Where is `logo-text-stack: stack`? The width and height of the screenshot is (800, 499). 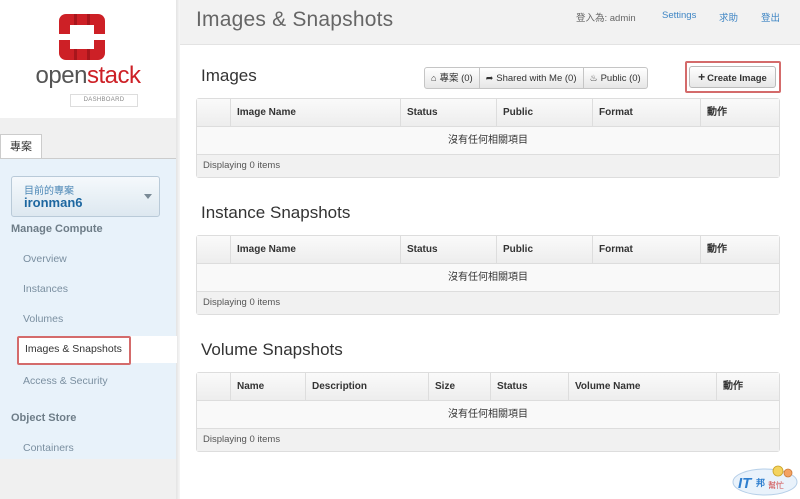 logo-text-stack: stack is located at coordinates (113, 75).